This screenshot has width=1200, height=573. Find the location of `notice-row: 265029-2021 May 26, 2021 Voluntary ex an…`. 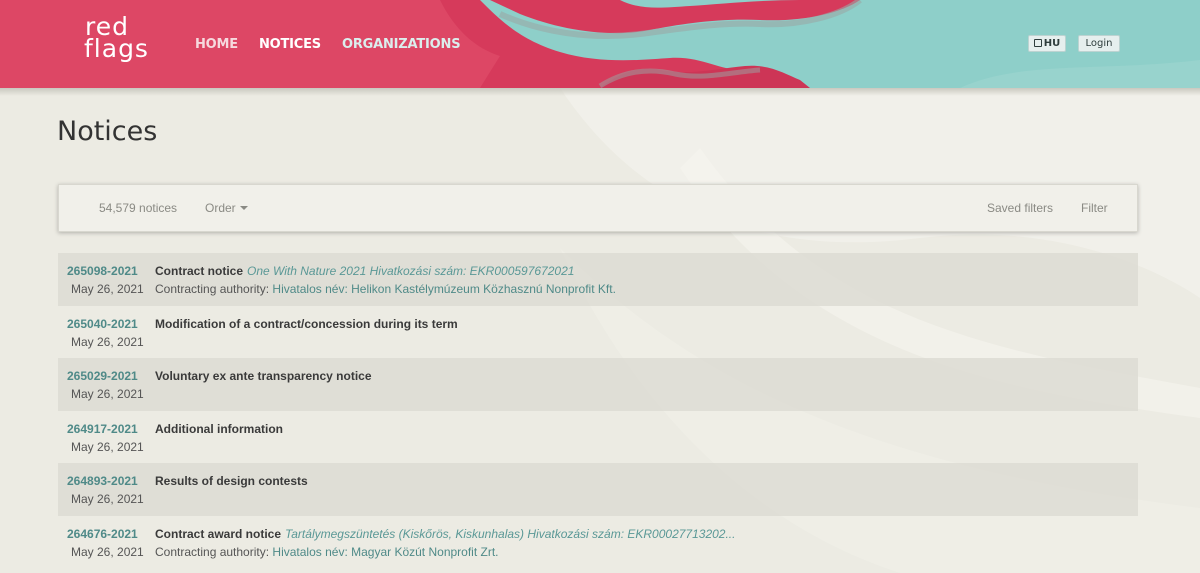

notice-row: 265029-2021 May 26, 2021 Voluntary ex an… is located at coordinates (598, 384).